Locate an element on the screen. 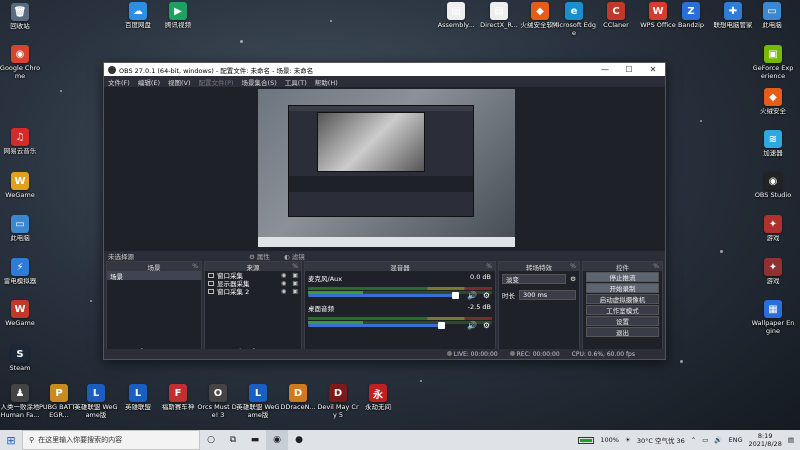 The image size is (800, 450). menu-view: 视图(V) is located at coordinates (179, 82).